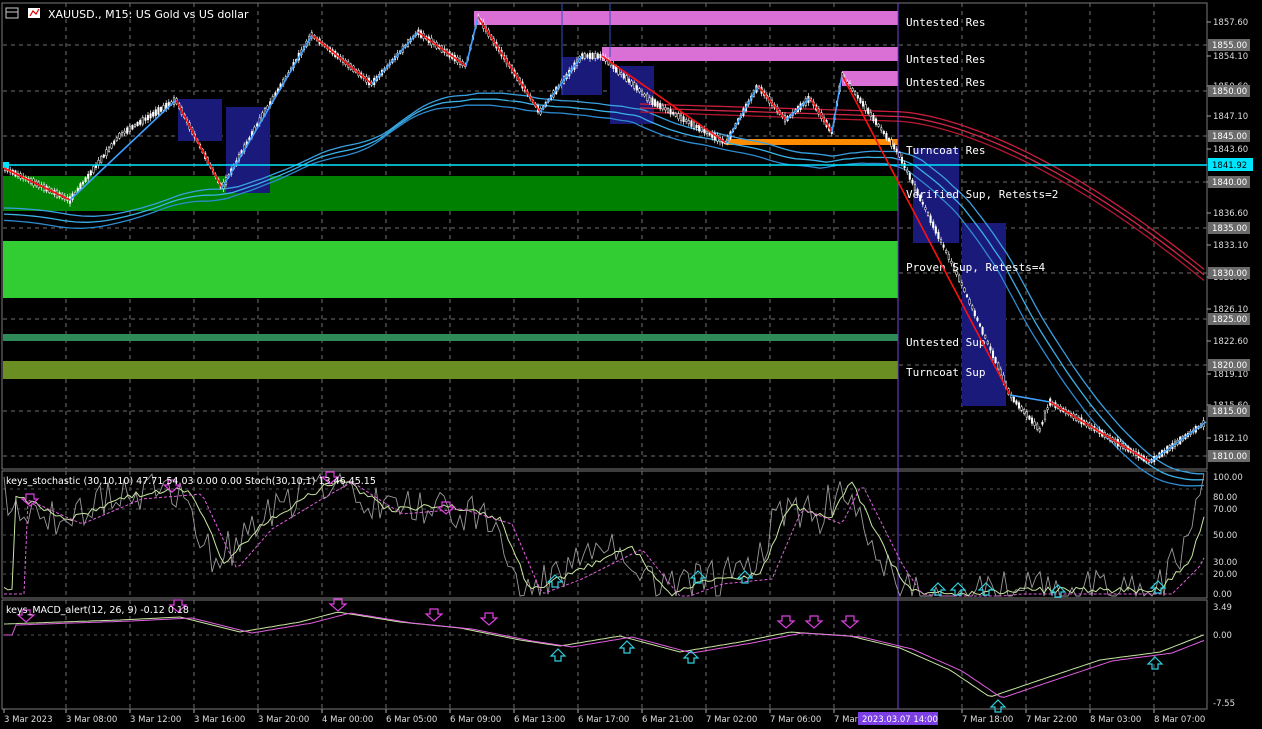  What do you see at coordinates (1229, 92) in the screenshot?
I see `price-level-label: 1850.00` at bounding box center [1229, 92].